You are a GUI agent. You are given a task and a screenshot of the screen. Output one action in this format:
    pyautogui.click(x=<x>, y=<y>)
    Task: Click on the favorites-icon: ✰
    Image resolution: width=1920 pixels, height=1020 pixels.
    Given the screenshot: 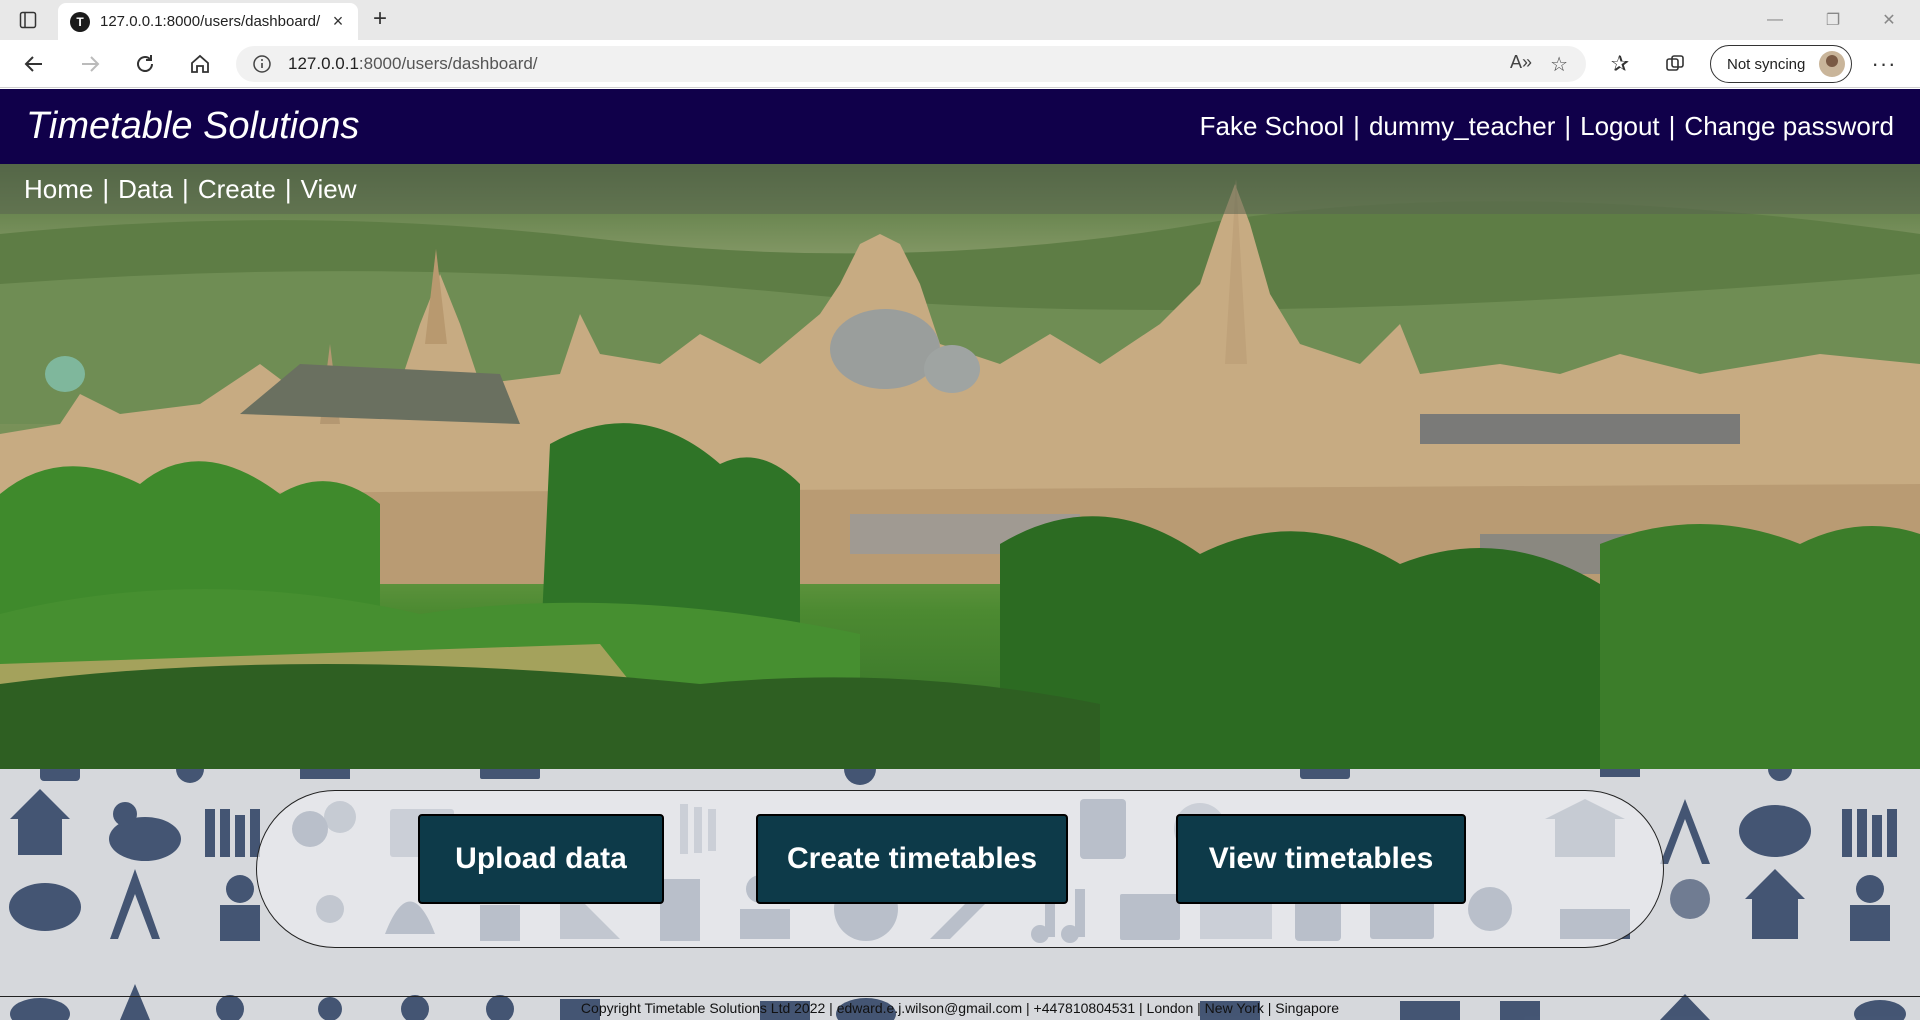 What is the action you would take?
    pyautogui.click(x=1620, y=64)
    